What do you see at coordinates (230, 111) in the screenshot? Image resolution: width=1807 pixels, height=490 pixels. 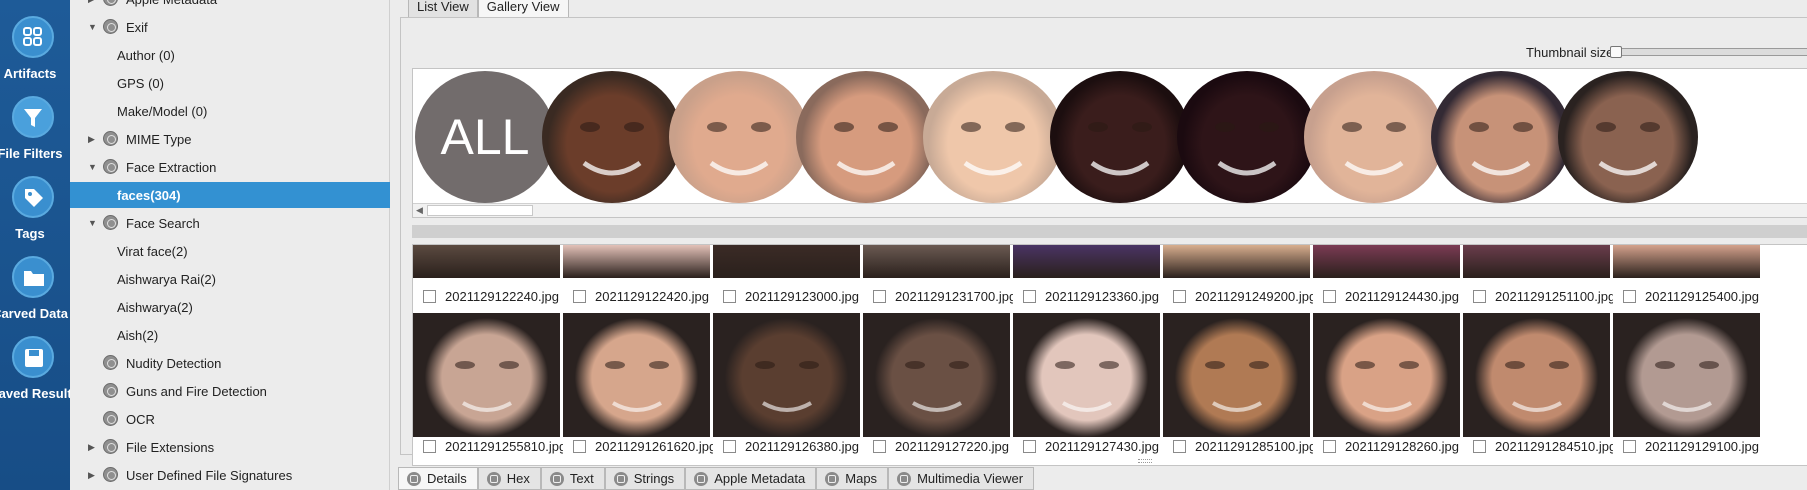 I see `tree-item: Make/Model (0)` at bounding box center [230, 111].